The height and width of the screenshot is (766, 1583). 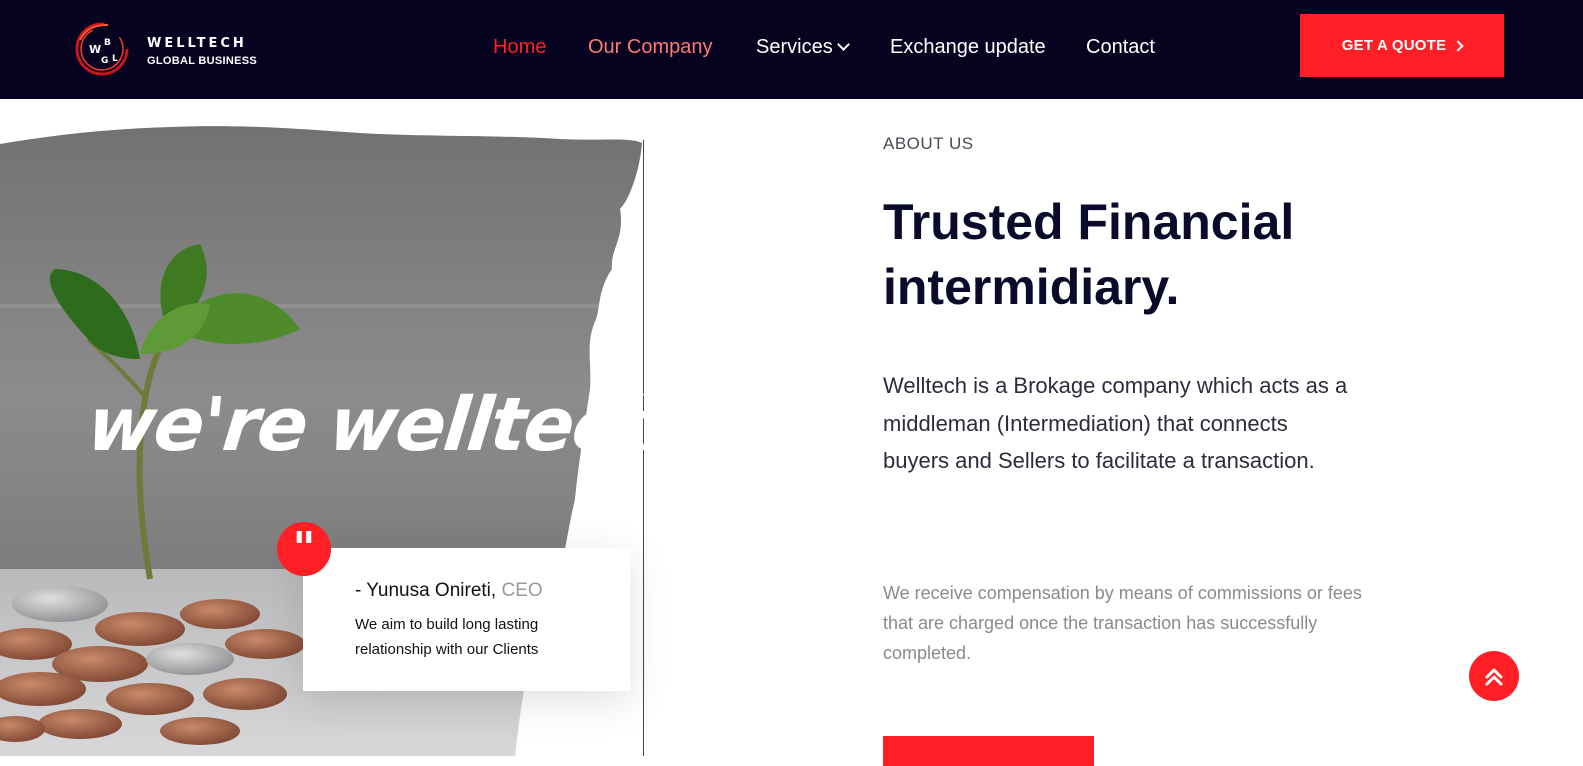 What do you see at coordinates (202, 61) in the screenshot?
I see `brand-tagline: GLOBAL BUSINESS` at bounding box center [202, 61].